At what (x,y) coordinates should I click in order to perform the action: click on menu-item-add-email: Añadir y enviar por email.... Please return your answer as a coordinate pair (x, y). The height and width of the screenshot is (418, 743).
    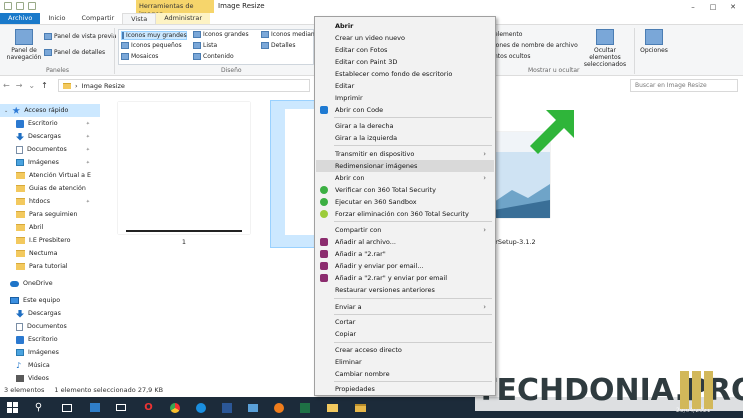
    Looking at the image, I should click on (405, 266).